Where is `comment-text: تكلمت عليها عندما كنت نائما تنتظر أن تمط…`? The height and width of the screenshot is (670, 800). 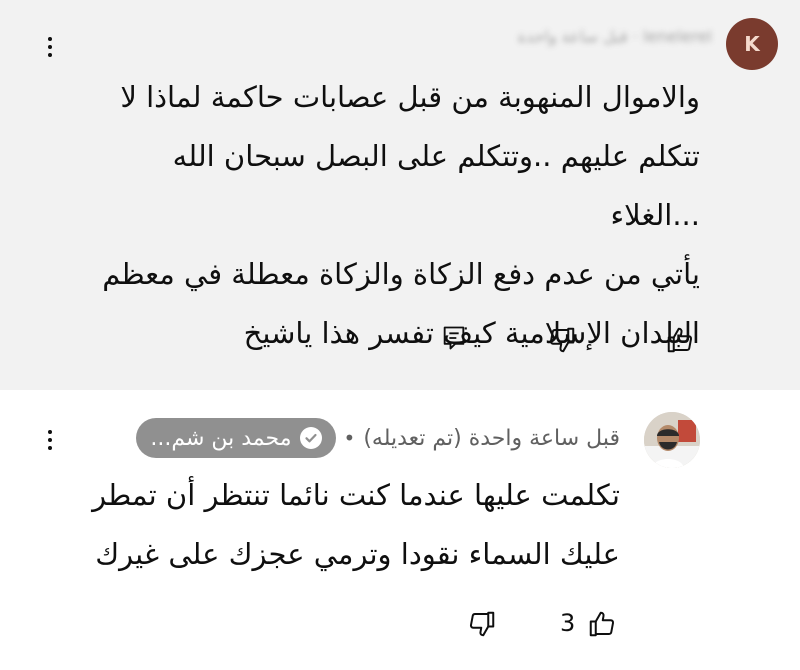
comment-text: تكلمت عليها عندما كنت نائما تنتظر أن تمط… is located at coordinates (340, 525).